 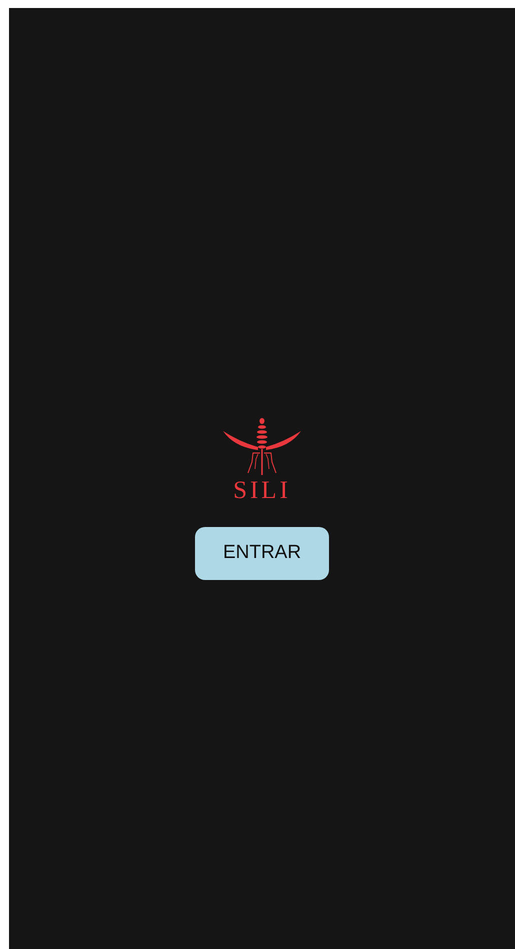 I want to click on logo-text: SILI, so click(x=262, y=490).